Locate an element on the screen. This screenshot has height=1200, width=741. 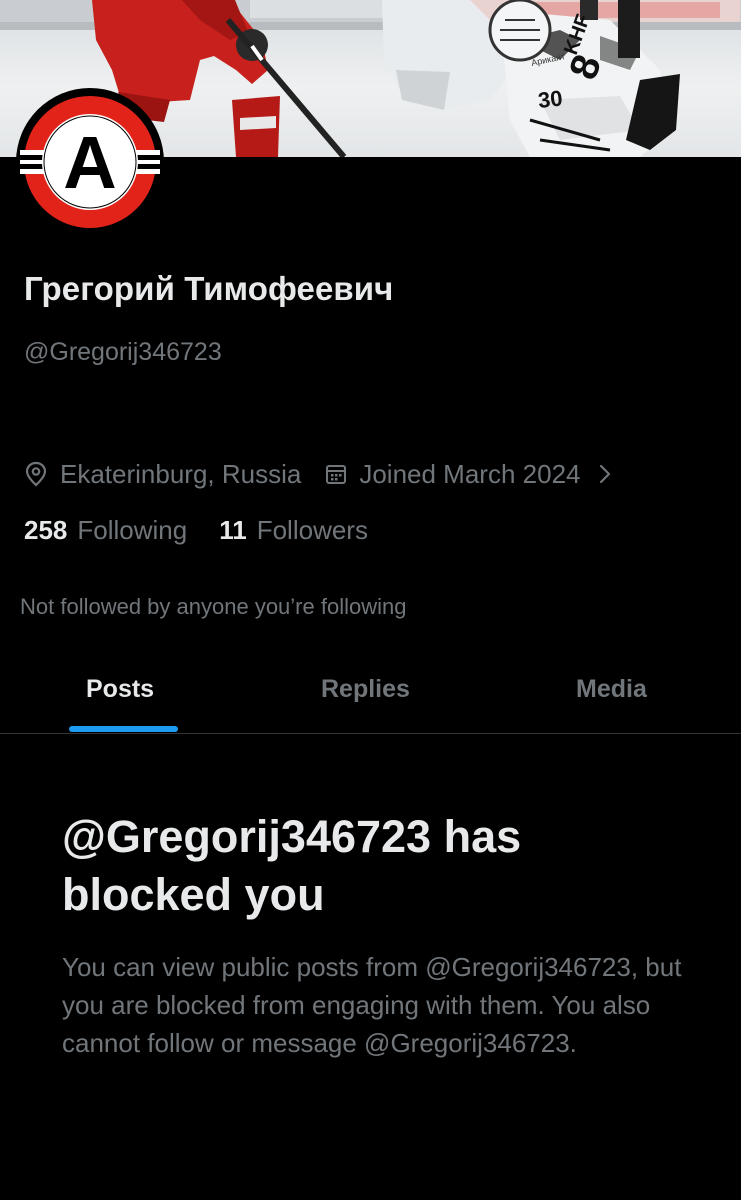
avtomobilist-logo-icon: A is located at coordinates (90, 162).